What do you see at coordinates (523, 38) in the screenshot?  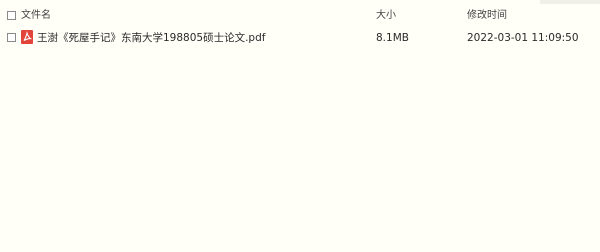 I see `file-modified: 2022-03-01 11:09:50` at bounding box center [523, 38].